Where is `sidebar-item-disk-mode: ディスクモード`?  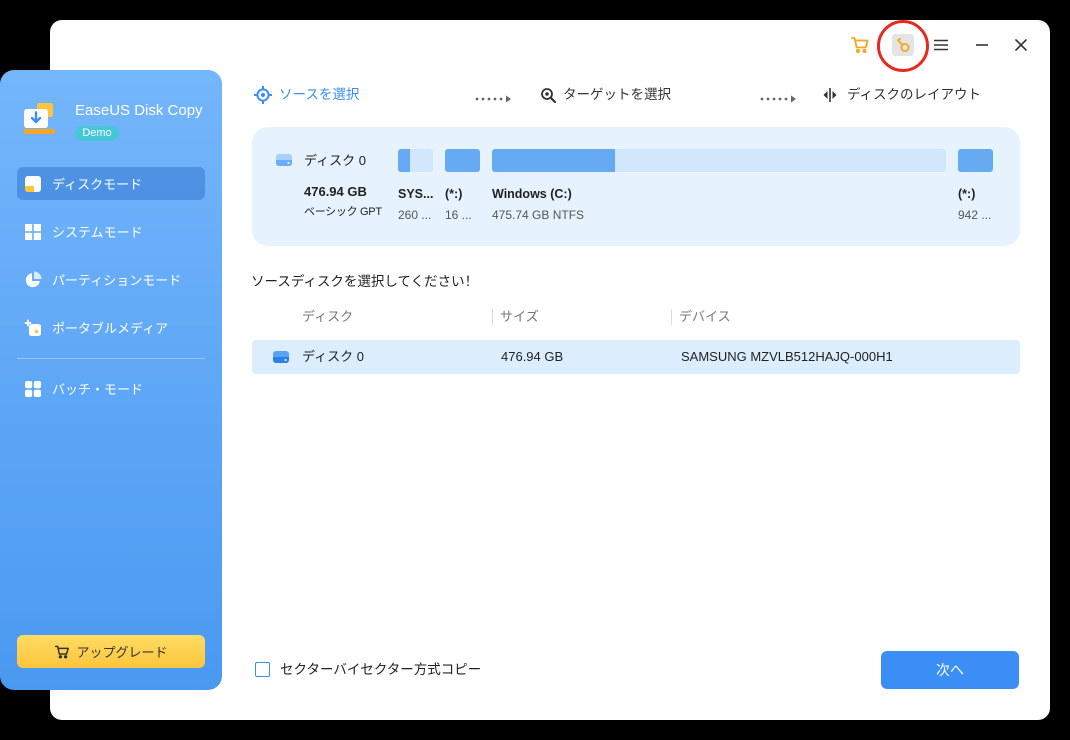 sidebar-item-disk-mode: ディスクモード is located at coordinates (111, 183).